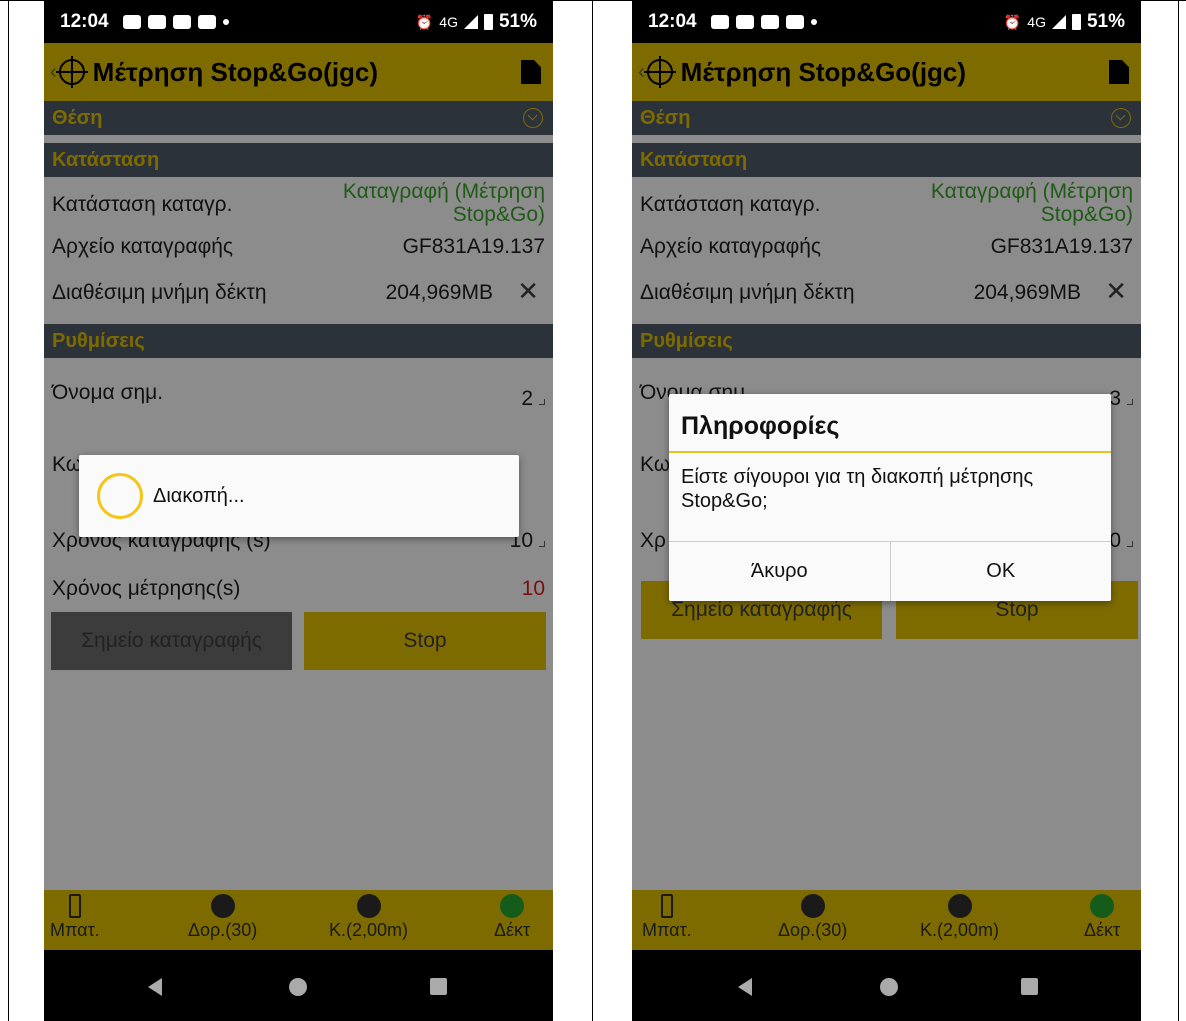 Image resolution: width=1186 pixels, height=1021 pixels. I want to click on toolbar-pole-label: Κ.(2,00m), so click(960, 930).